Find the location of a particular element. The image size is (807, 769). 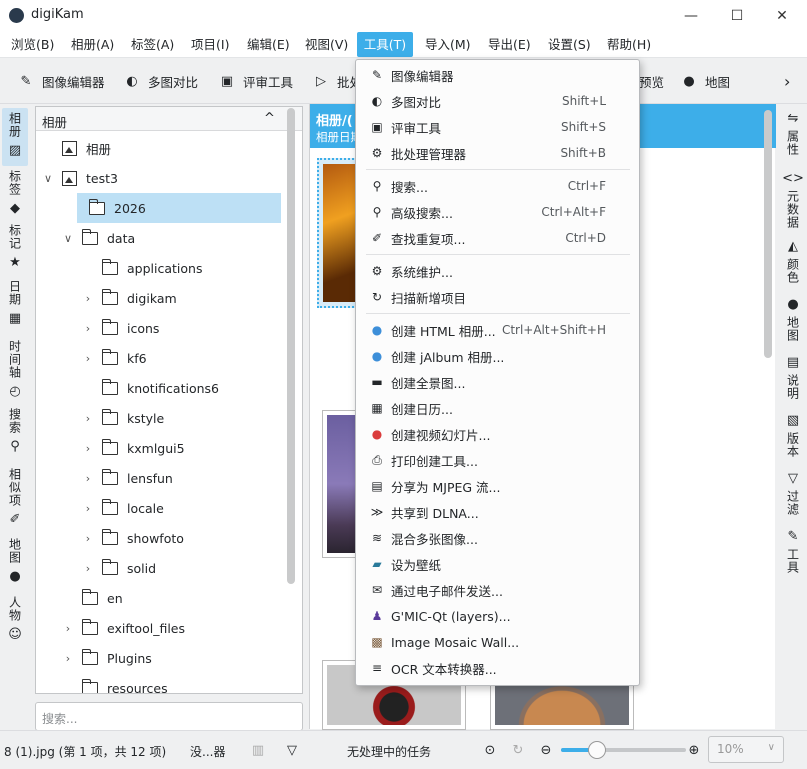

zoom-fit-icon: ⊙ is located at coordinates (490, 750).